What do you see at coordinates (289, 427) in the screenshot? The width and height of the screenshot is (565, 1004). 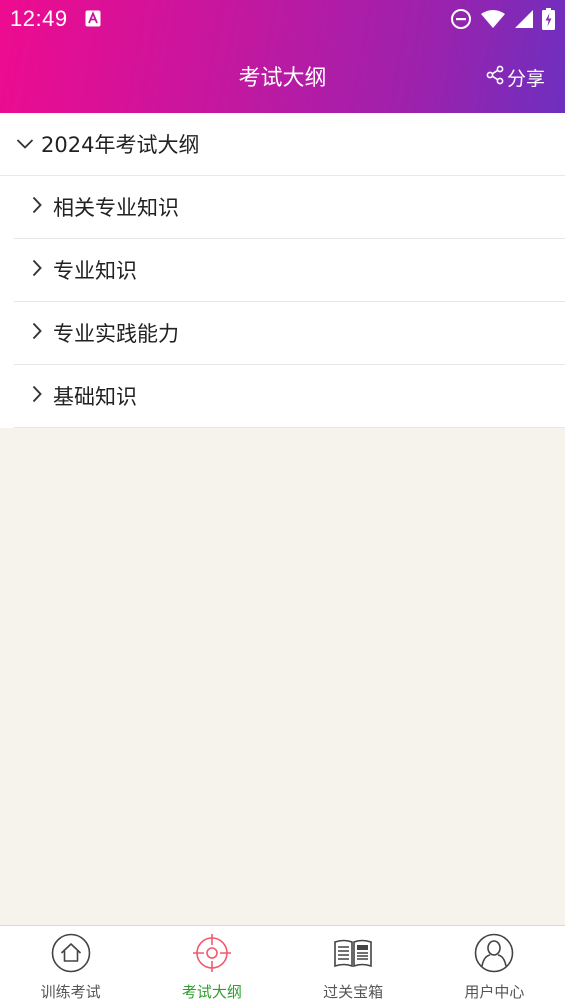 I see `divider` at bounding box center [289, 427].